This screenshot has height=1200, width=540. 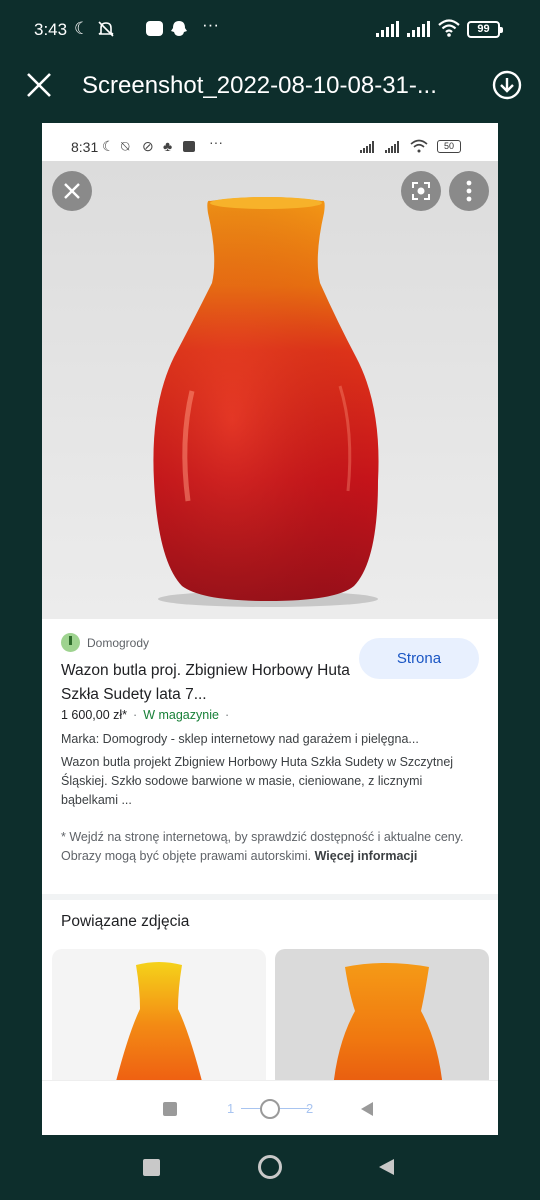 What do you see at coordinates (51, 29) in the screenshot?
I see `status-time: 3:43` at bounding box center [51, 29].